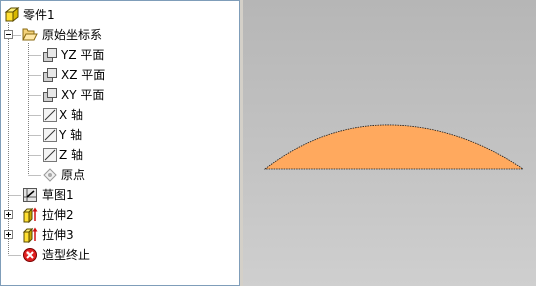  Describe the element at coordinates (120, 215) in the screenshot. I see `tree-item-extrude2: 拉伸2` at that location.